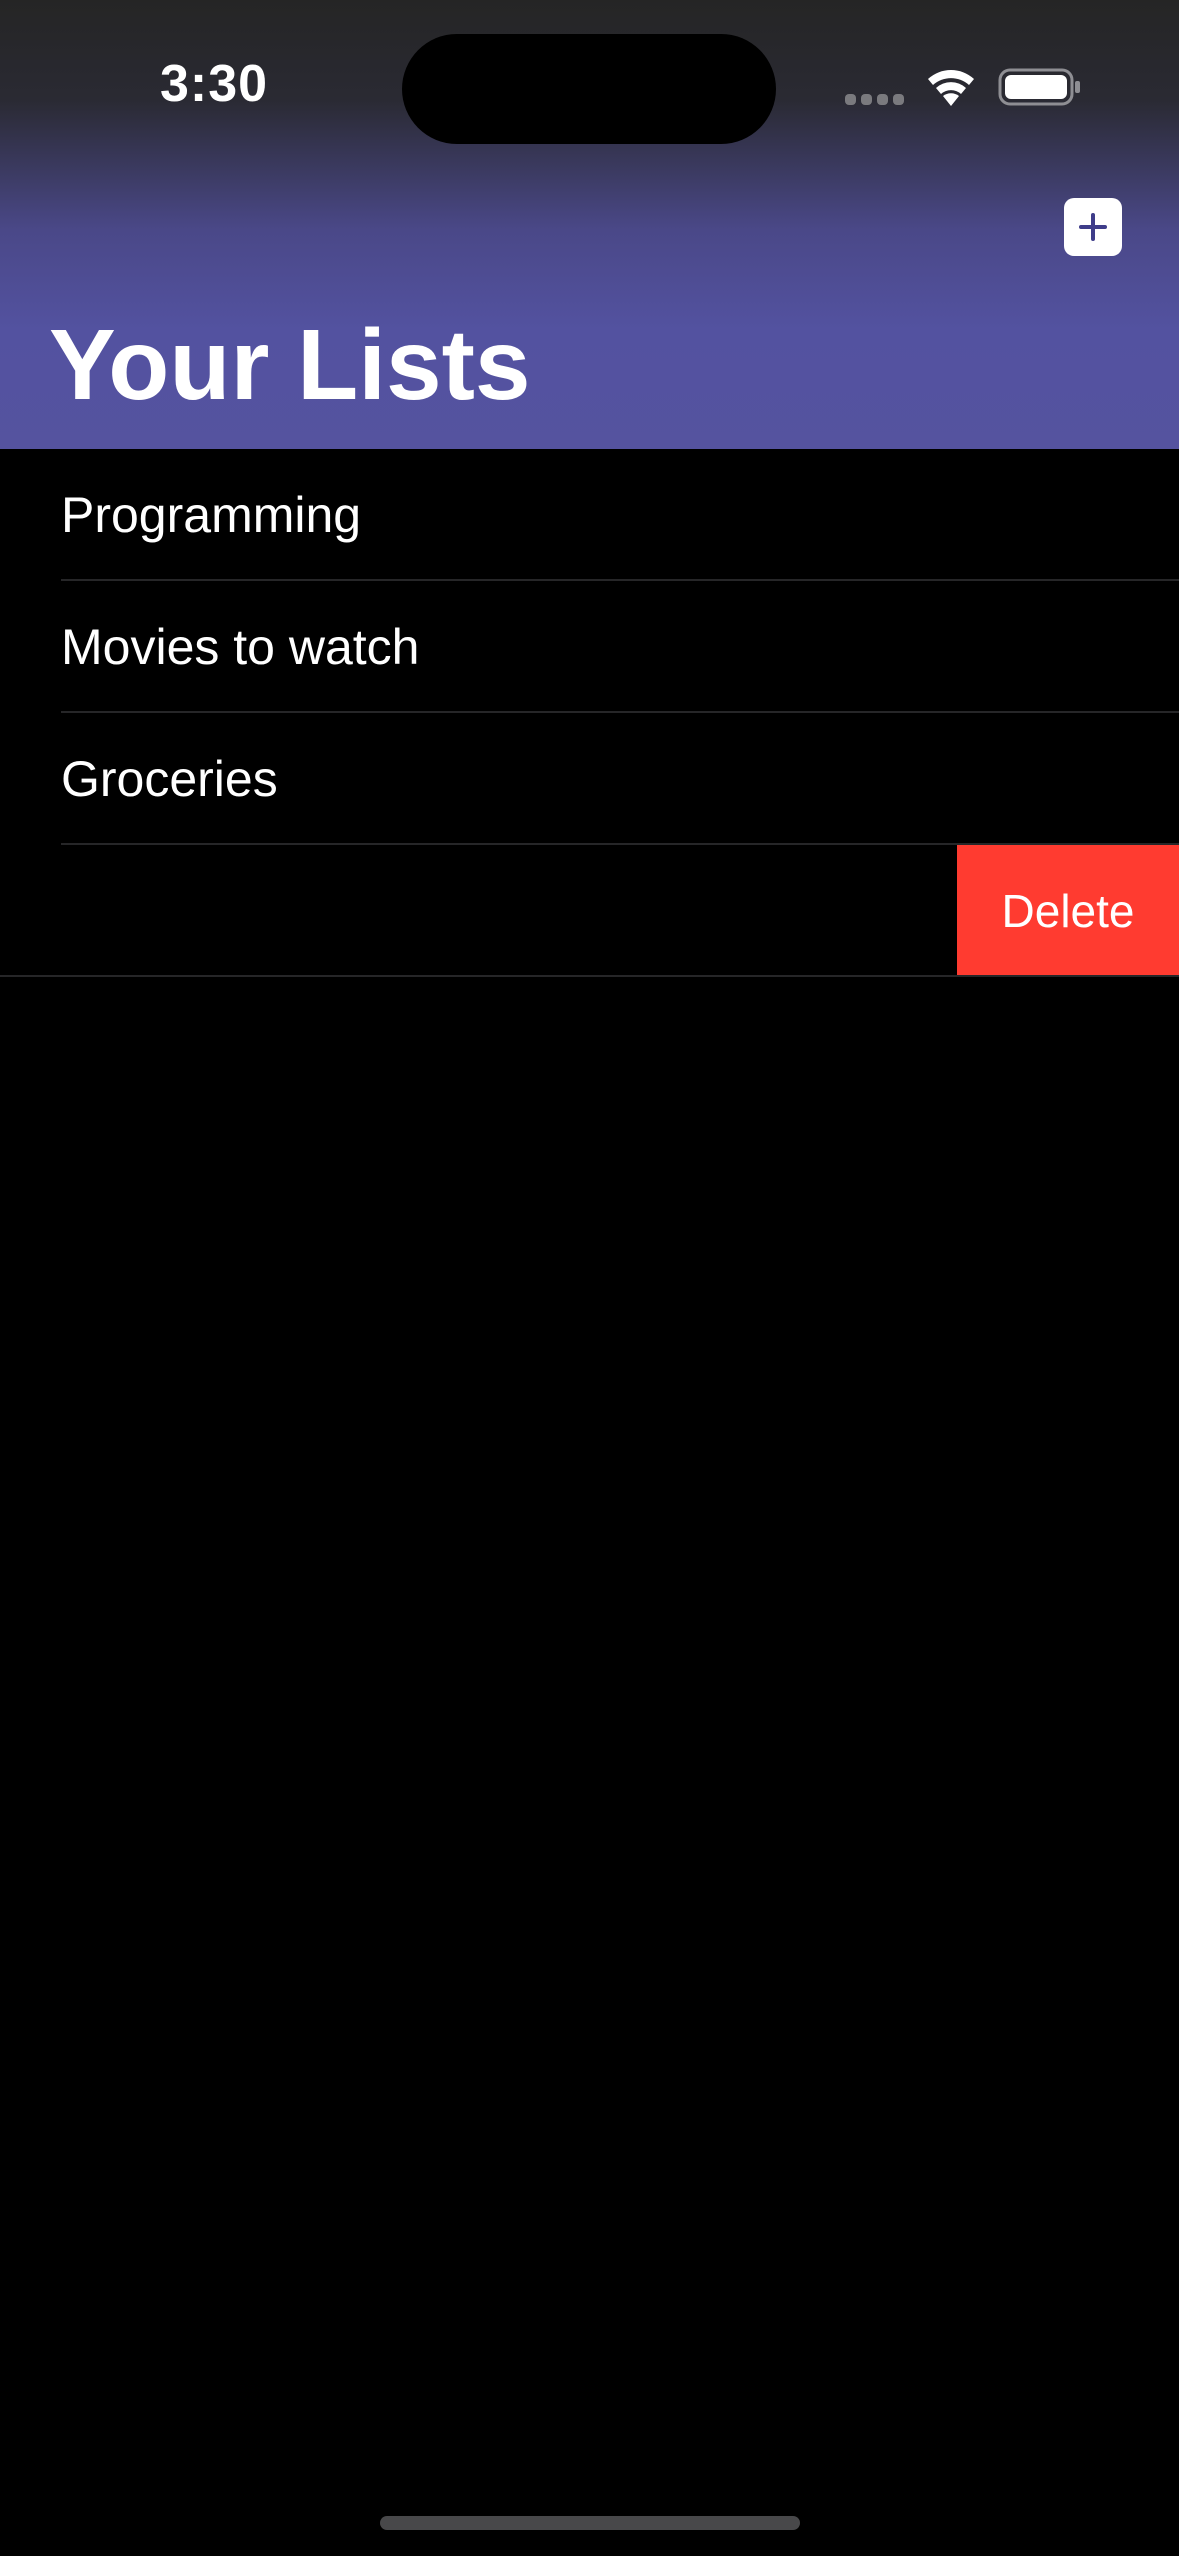  Describe the element at coordinates (590, 2523) in the screenshot. I see `home-indicator` at that location.